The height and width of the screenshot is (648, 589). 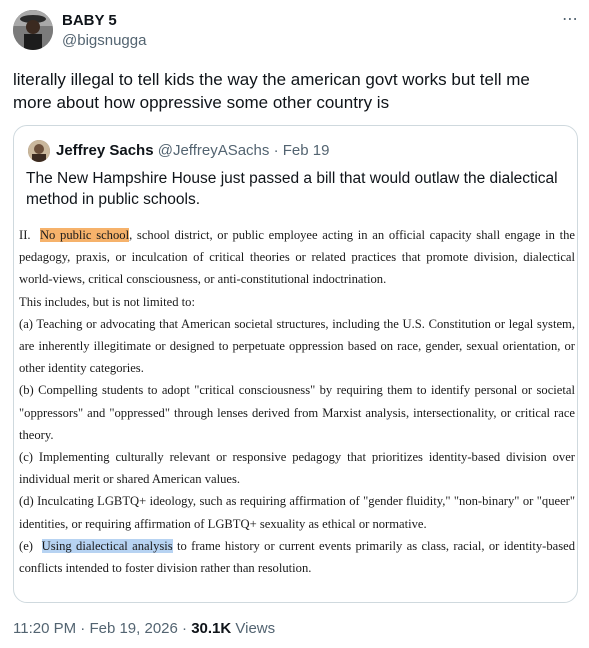 I want to click on quote-author-handle: @JeffreyASachs, so click(x=213, y=150).